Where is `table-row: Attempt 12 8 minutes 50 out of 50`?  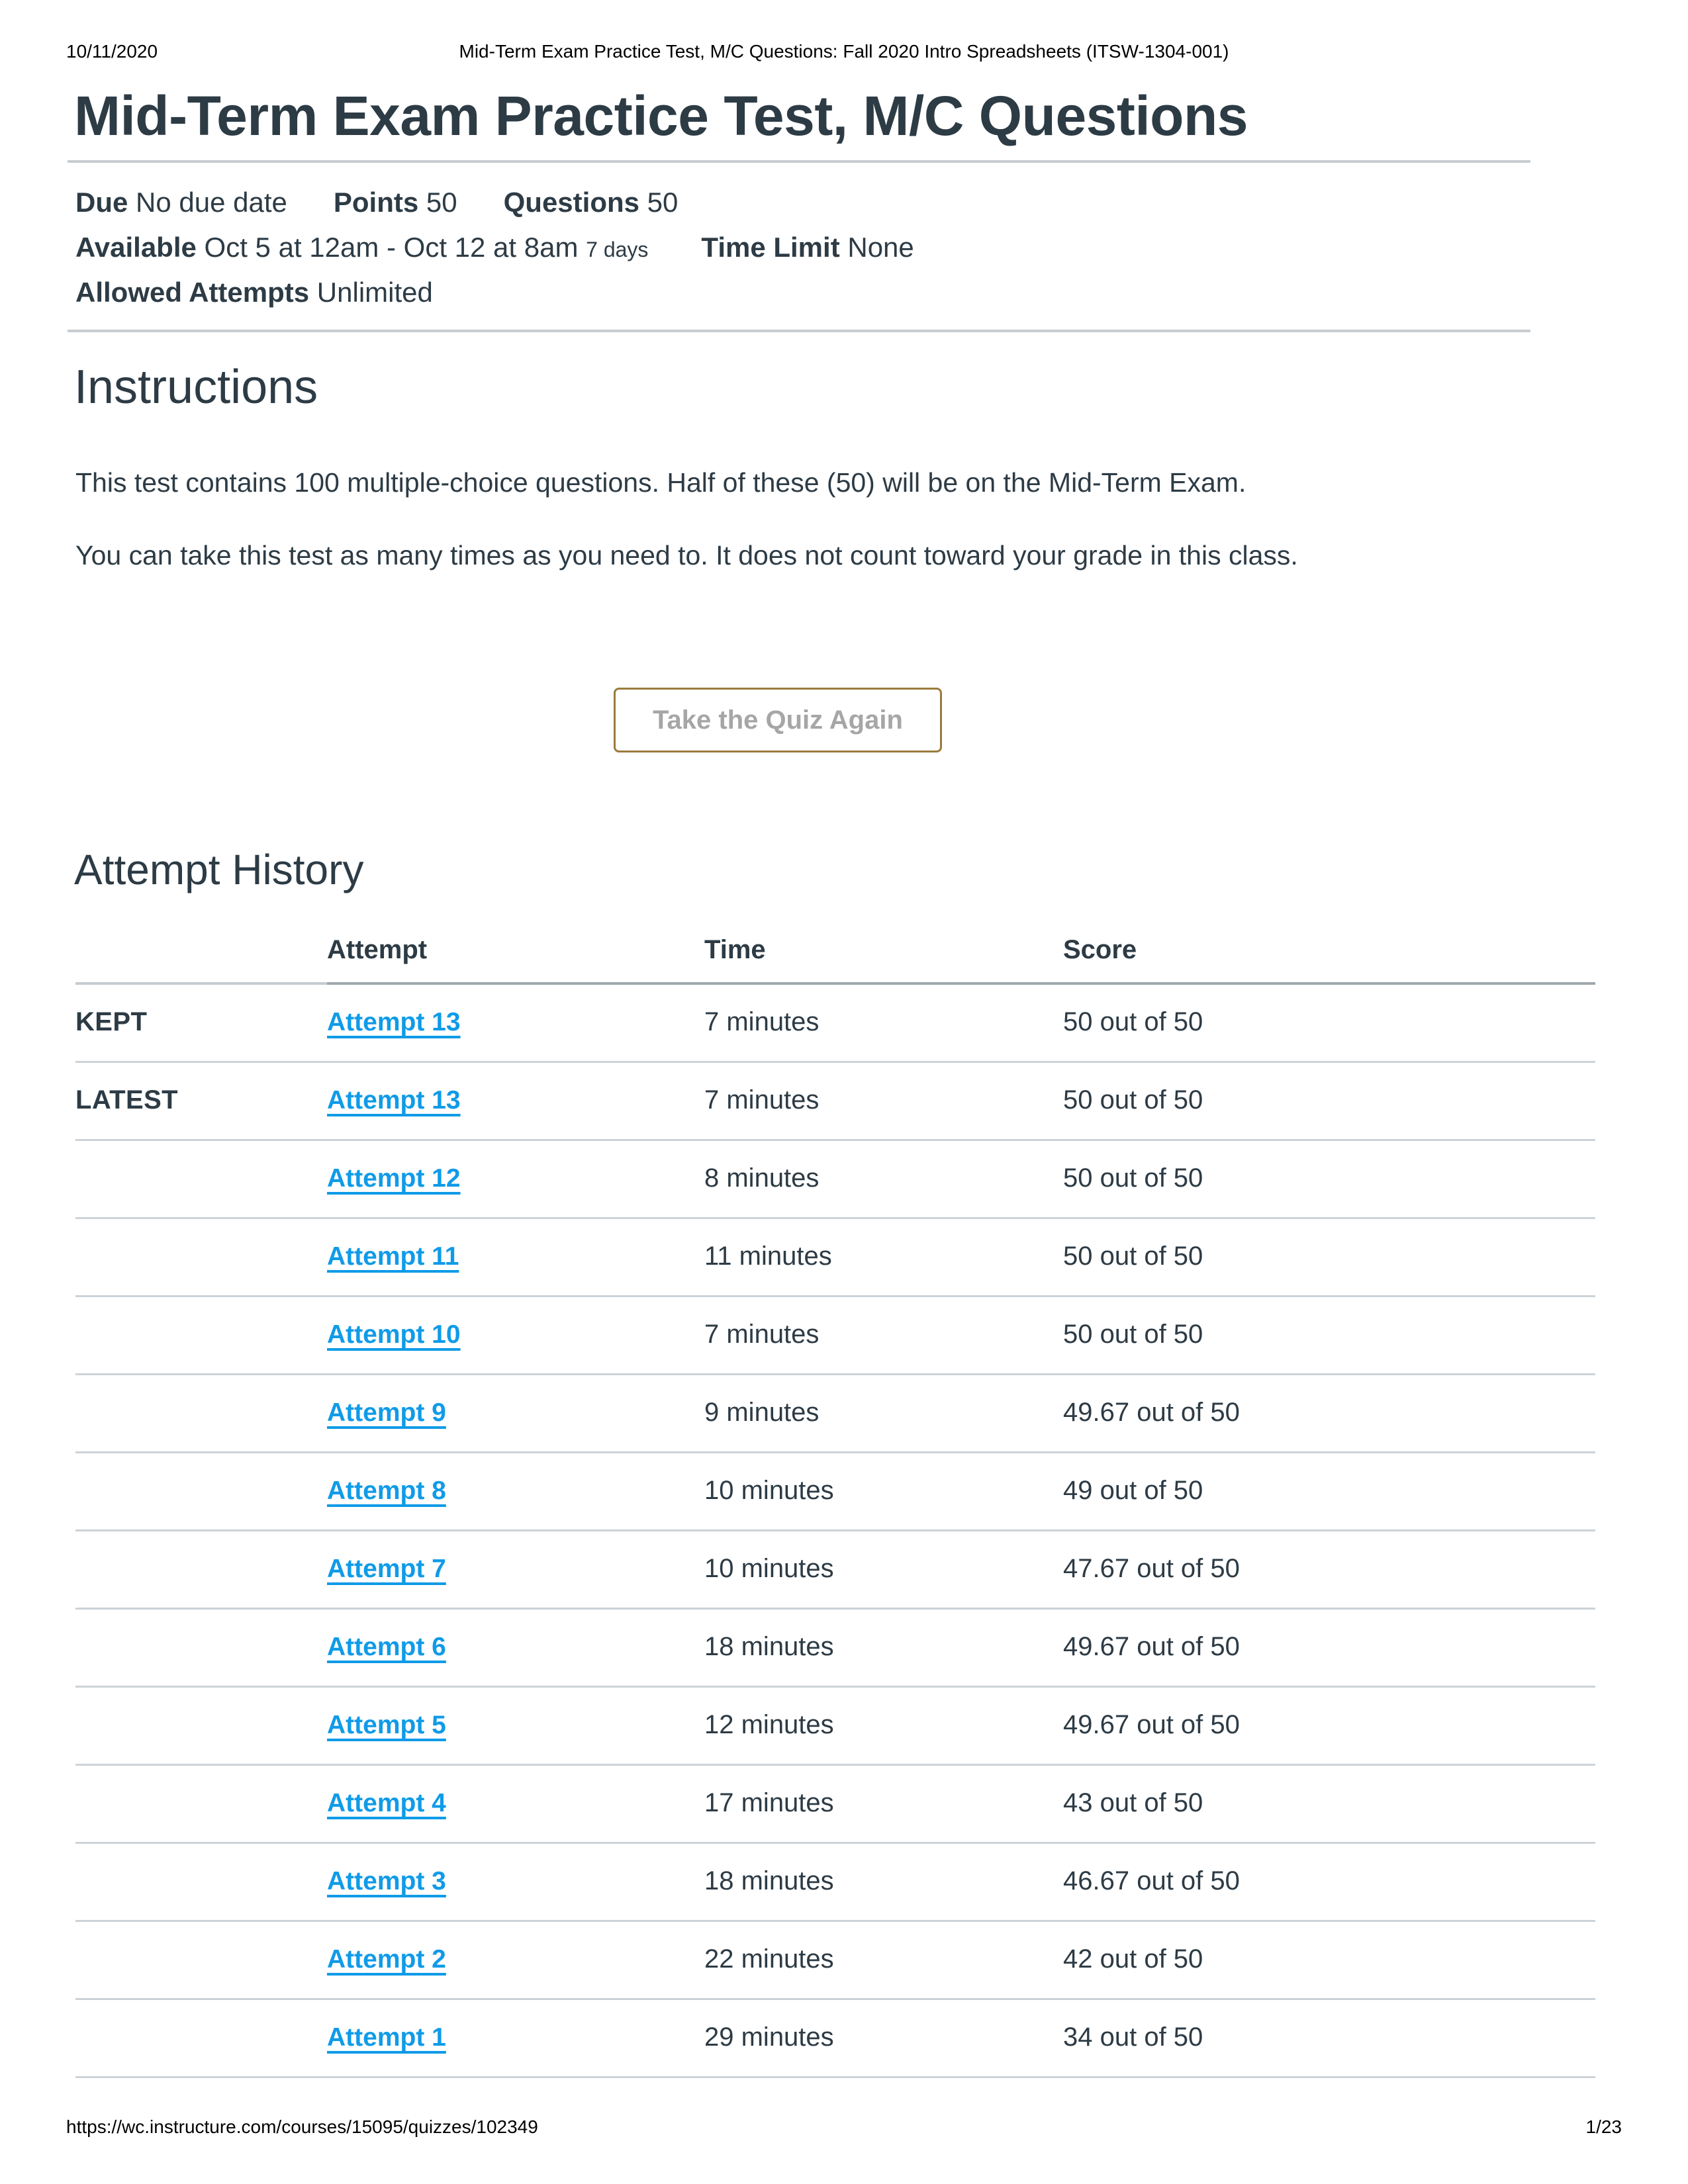
table-row: Attempt 12 8 minutes 50 out of 50 is located at coordinates (835, 1180).